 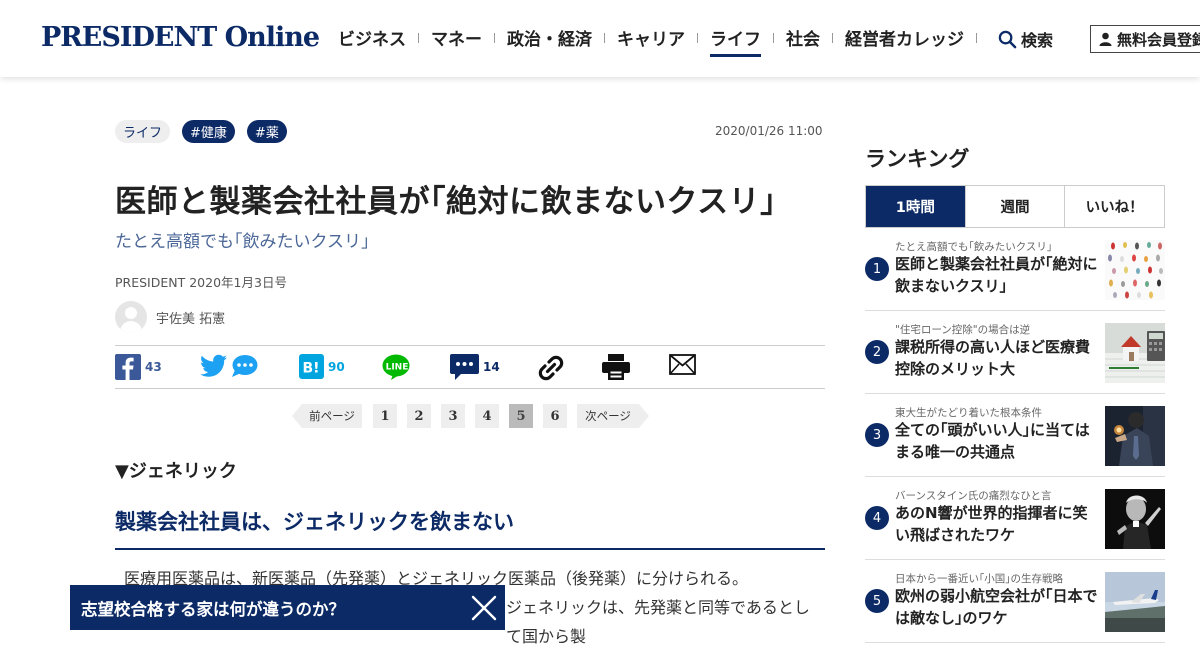 I want to click on ranking-item: 3 東大生がたどり着いた根本条件 全ての｢頭がいい人｣に当てはまる唯一の共通点, so click(x=1015, y=435).